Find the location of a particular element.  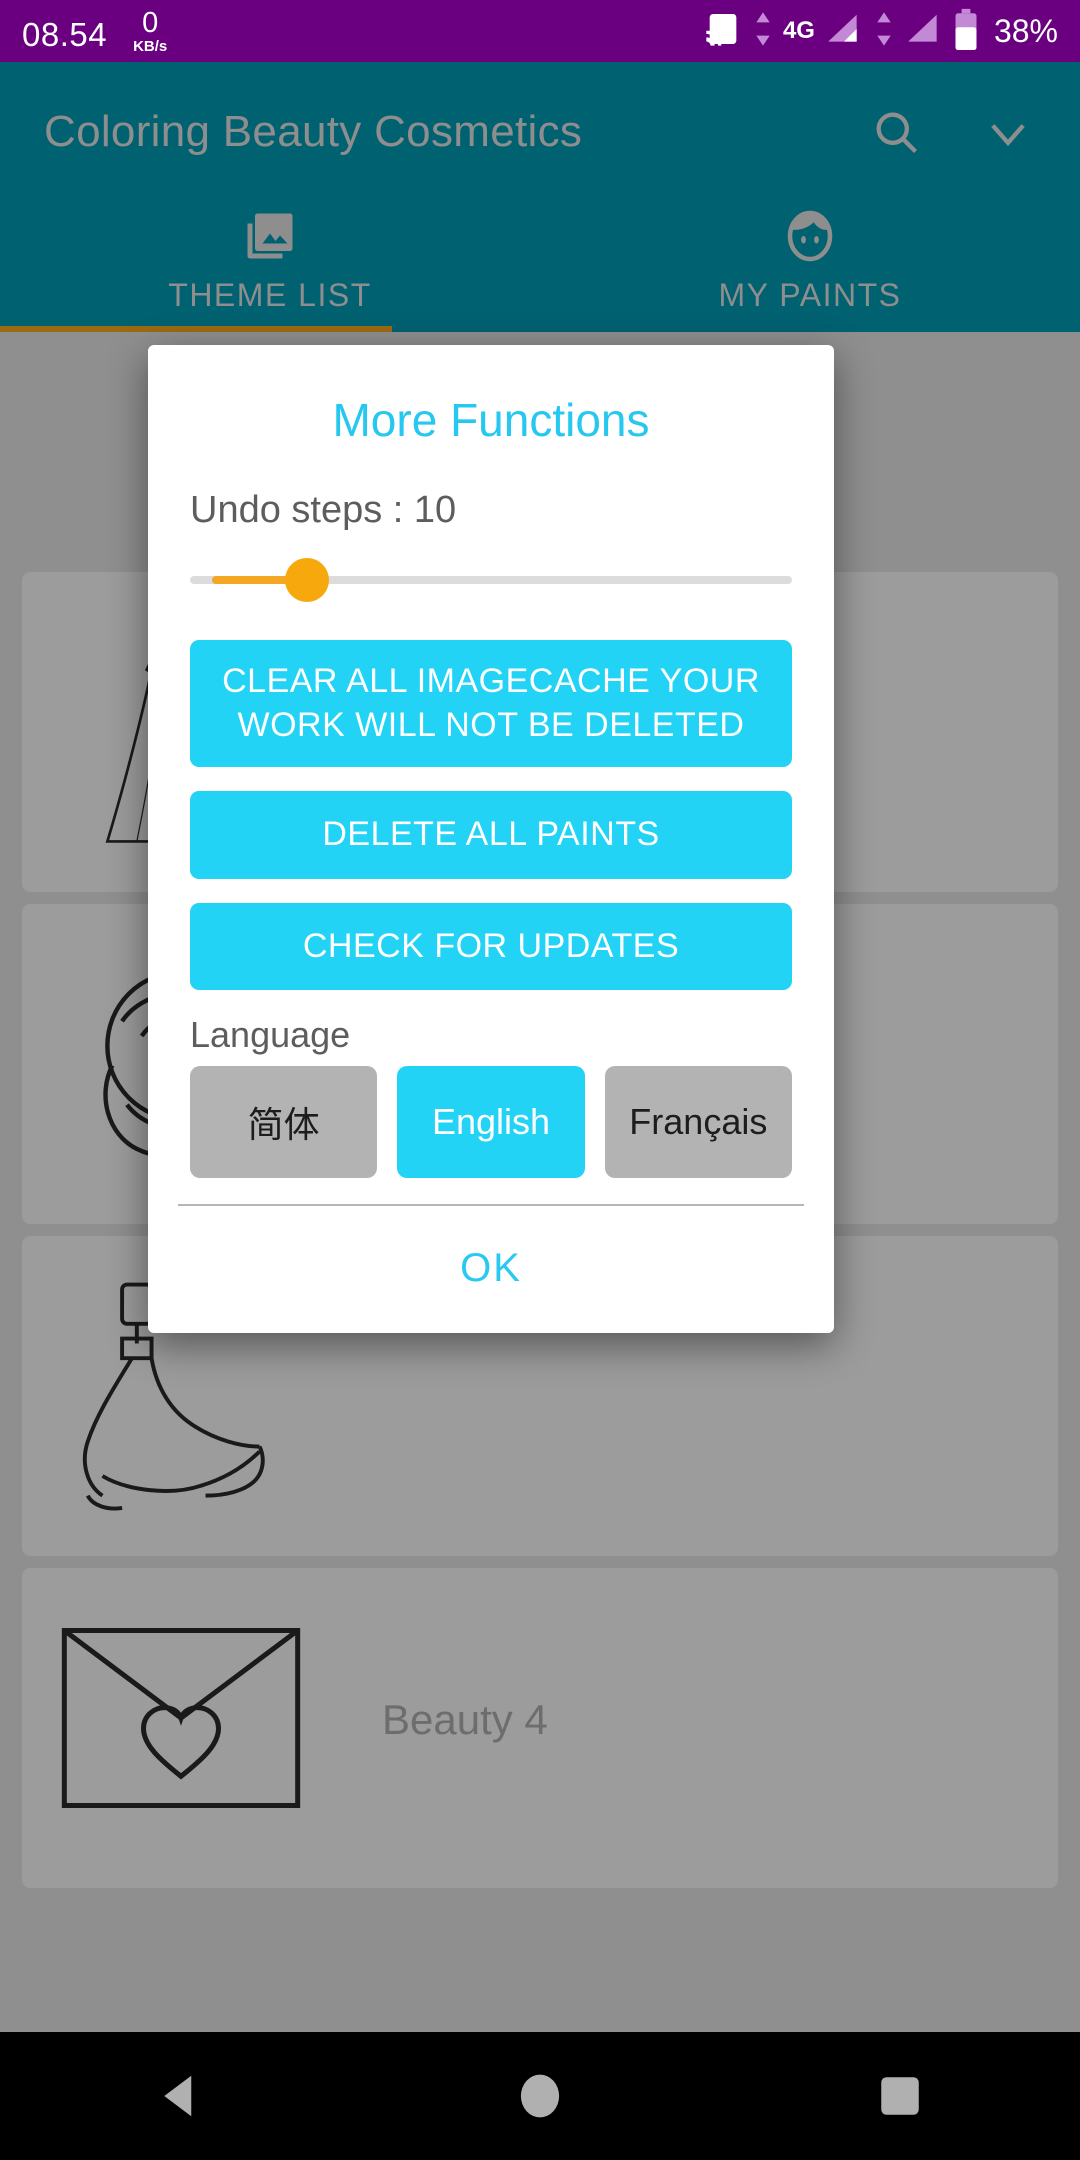

status-bar: 08.54 0 KB/s 4G 38% is located at coordinates (540, 31).